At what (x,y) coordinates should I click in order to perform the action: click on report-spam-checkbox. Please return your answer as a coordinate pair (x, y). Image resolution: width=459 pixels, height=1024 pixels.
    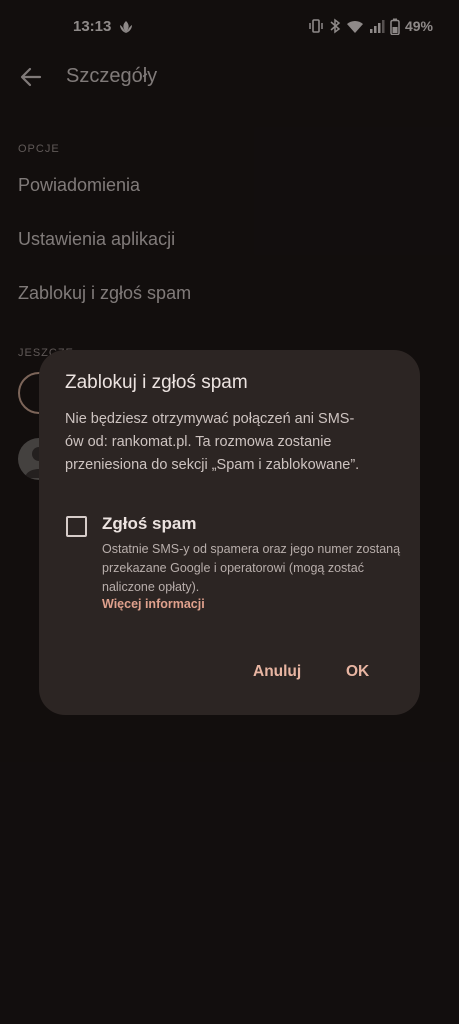
    Looking at the image, I should click on (76, 526).